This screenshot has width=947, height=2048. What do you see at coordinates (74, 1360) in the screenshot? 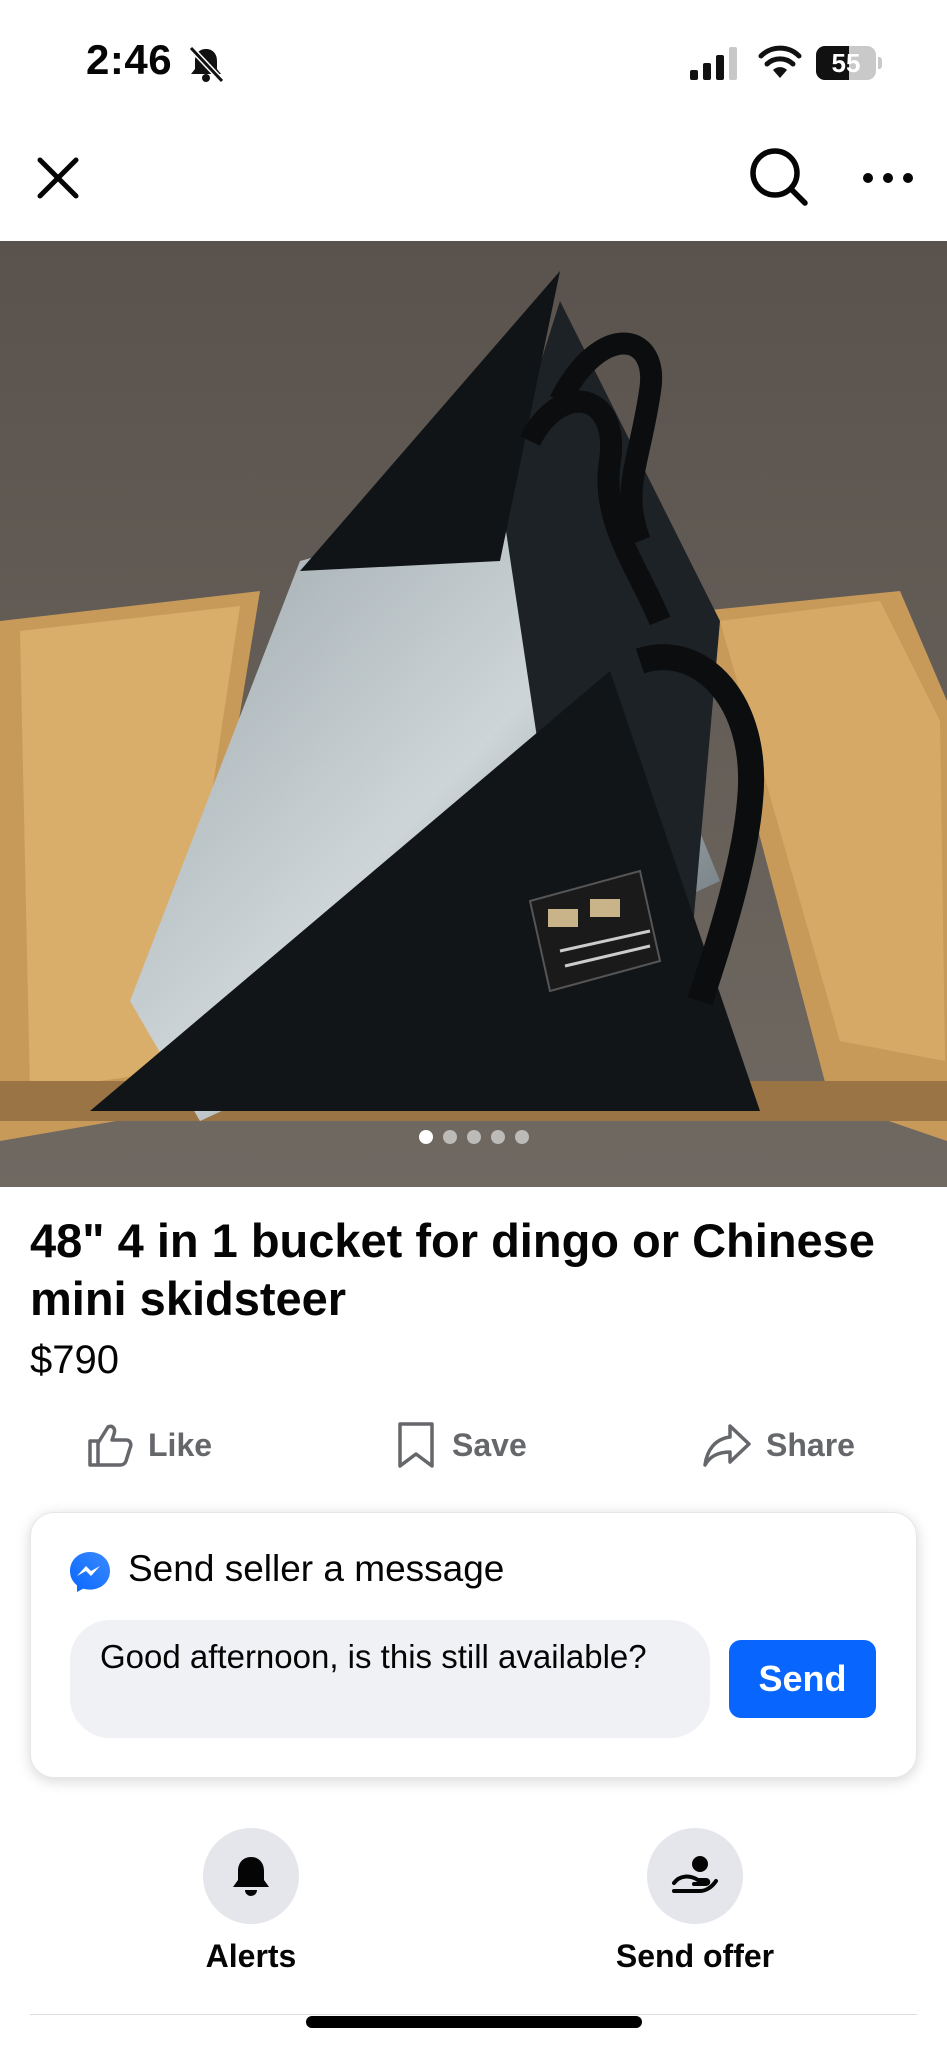
I see `listing-price: $790` at bounding box center [74, 1360].